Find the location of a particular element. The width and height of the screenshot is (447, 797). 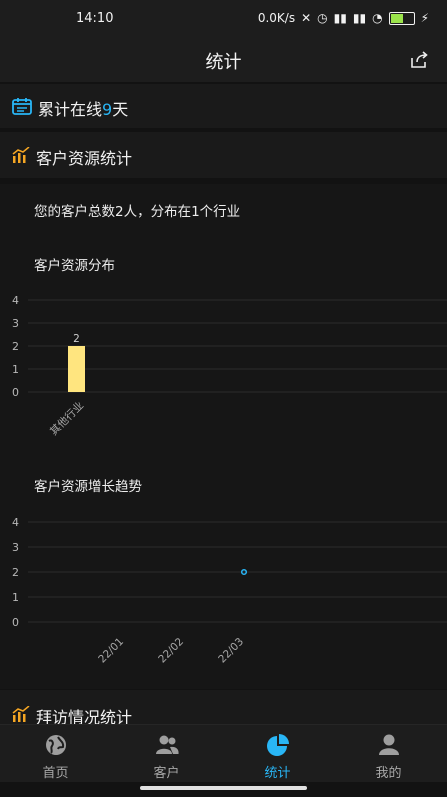

nav-item-profile: 我的 is located at coordinates (388, 754).